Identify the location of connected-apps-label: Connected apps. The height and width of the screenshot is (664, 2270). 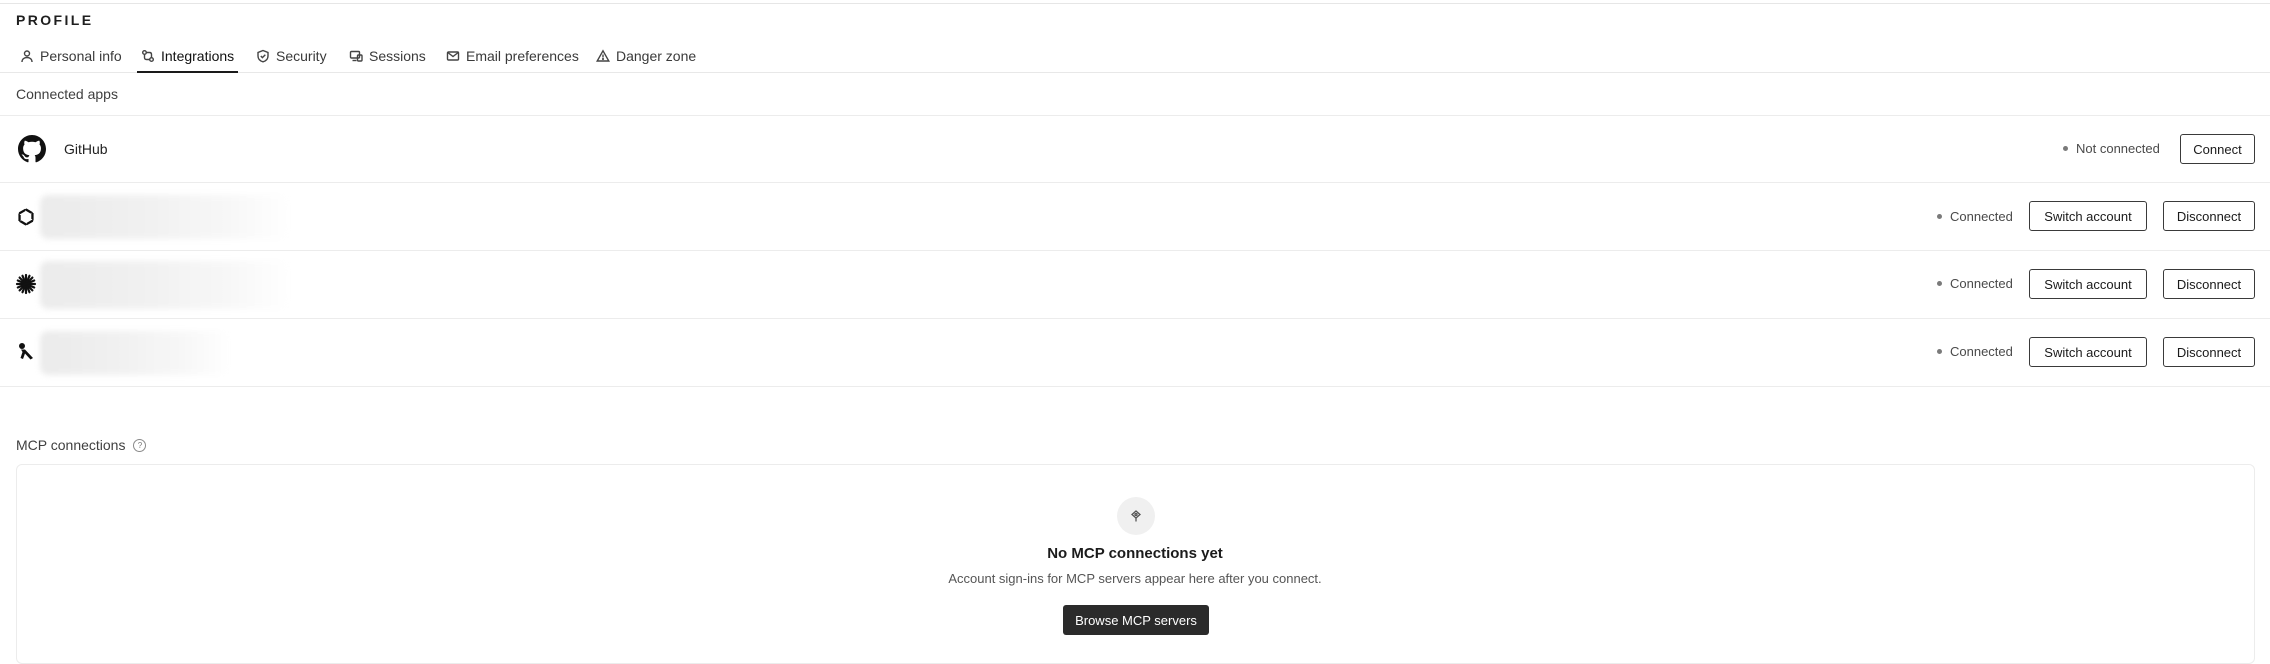
(67, 94).